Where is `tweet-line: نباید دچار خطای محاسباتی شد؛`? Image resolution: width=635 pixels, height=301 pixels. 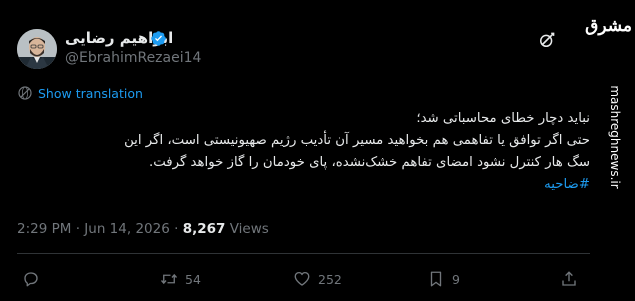
tweet-line: نباید دچار خطای محاسباتی شد؛ is located at coordinates (503, 118).